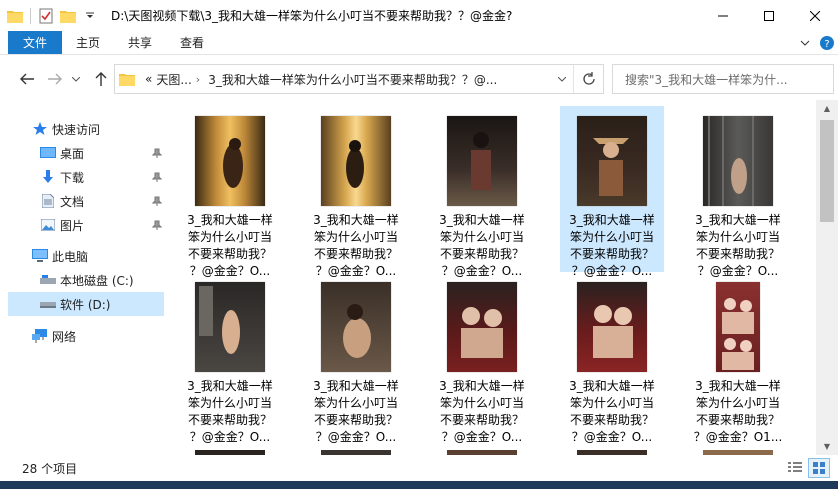 The height and width of the screenshot is (489, 838). I want to click on expand-ribbon-icon, so click(805, 43).